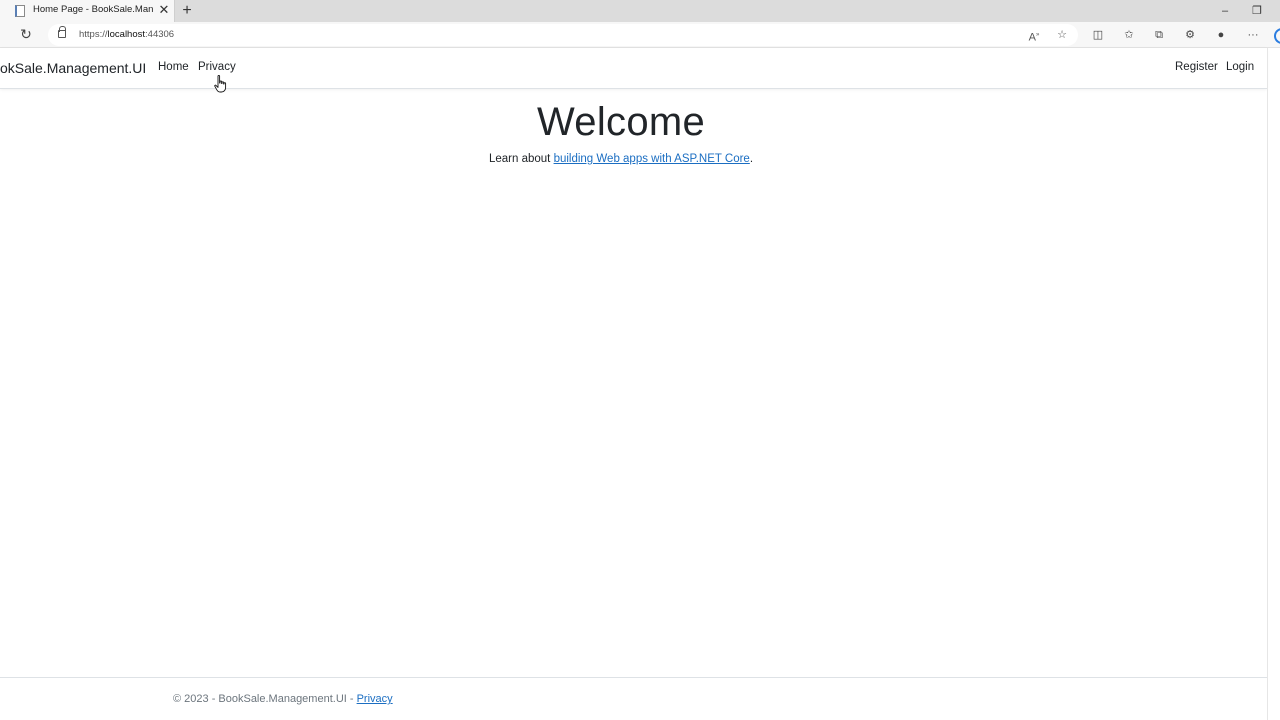  I want to click on plus-icon: +, so click(187, 11).